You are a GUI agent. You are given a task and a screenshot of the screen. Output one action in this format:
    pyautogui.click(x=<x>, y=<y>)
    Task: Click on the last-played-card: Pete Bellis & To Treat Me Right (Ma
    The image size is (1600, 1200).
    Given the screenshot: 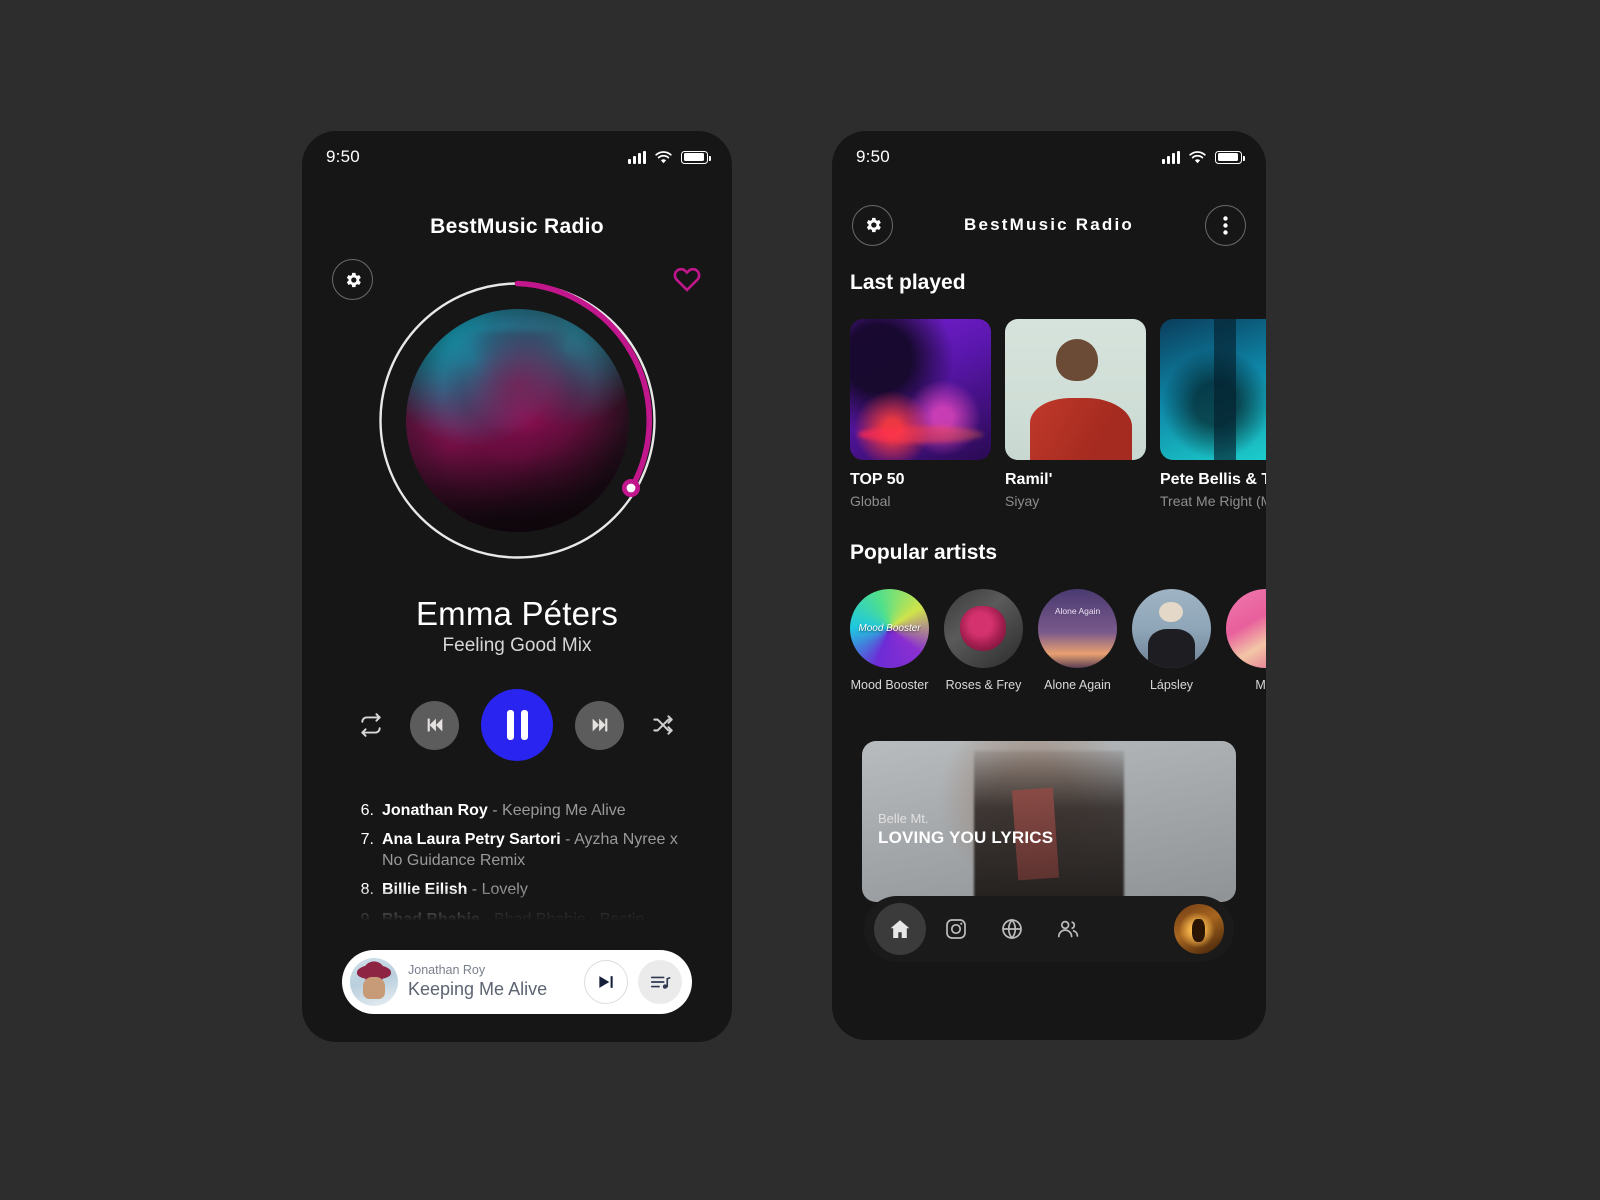 What is the action you would take?
    pyautogui.click(x=1213, y=414)
    